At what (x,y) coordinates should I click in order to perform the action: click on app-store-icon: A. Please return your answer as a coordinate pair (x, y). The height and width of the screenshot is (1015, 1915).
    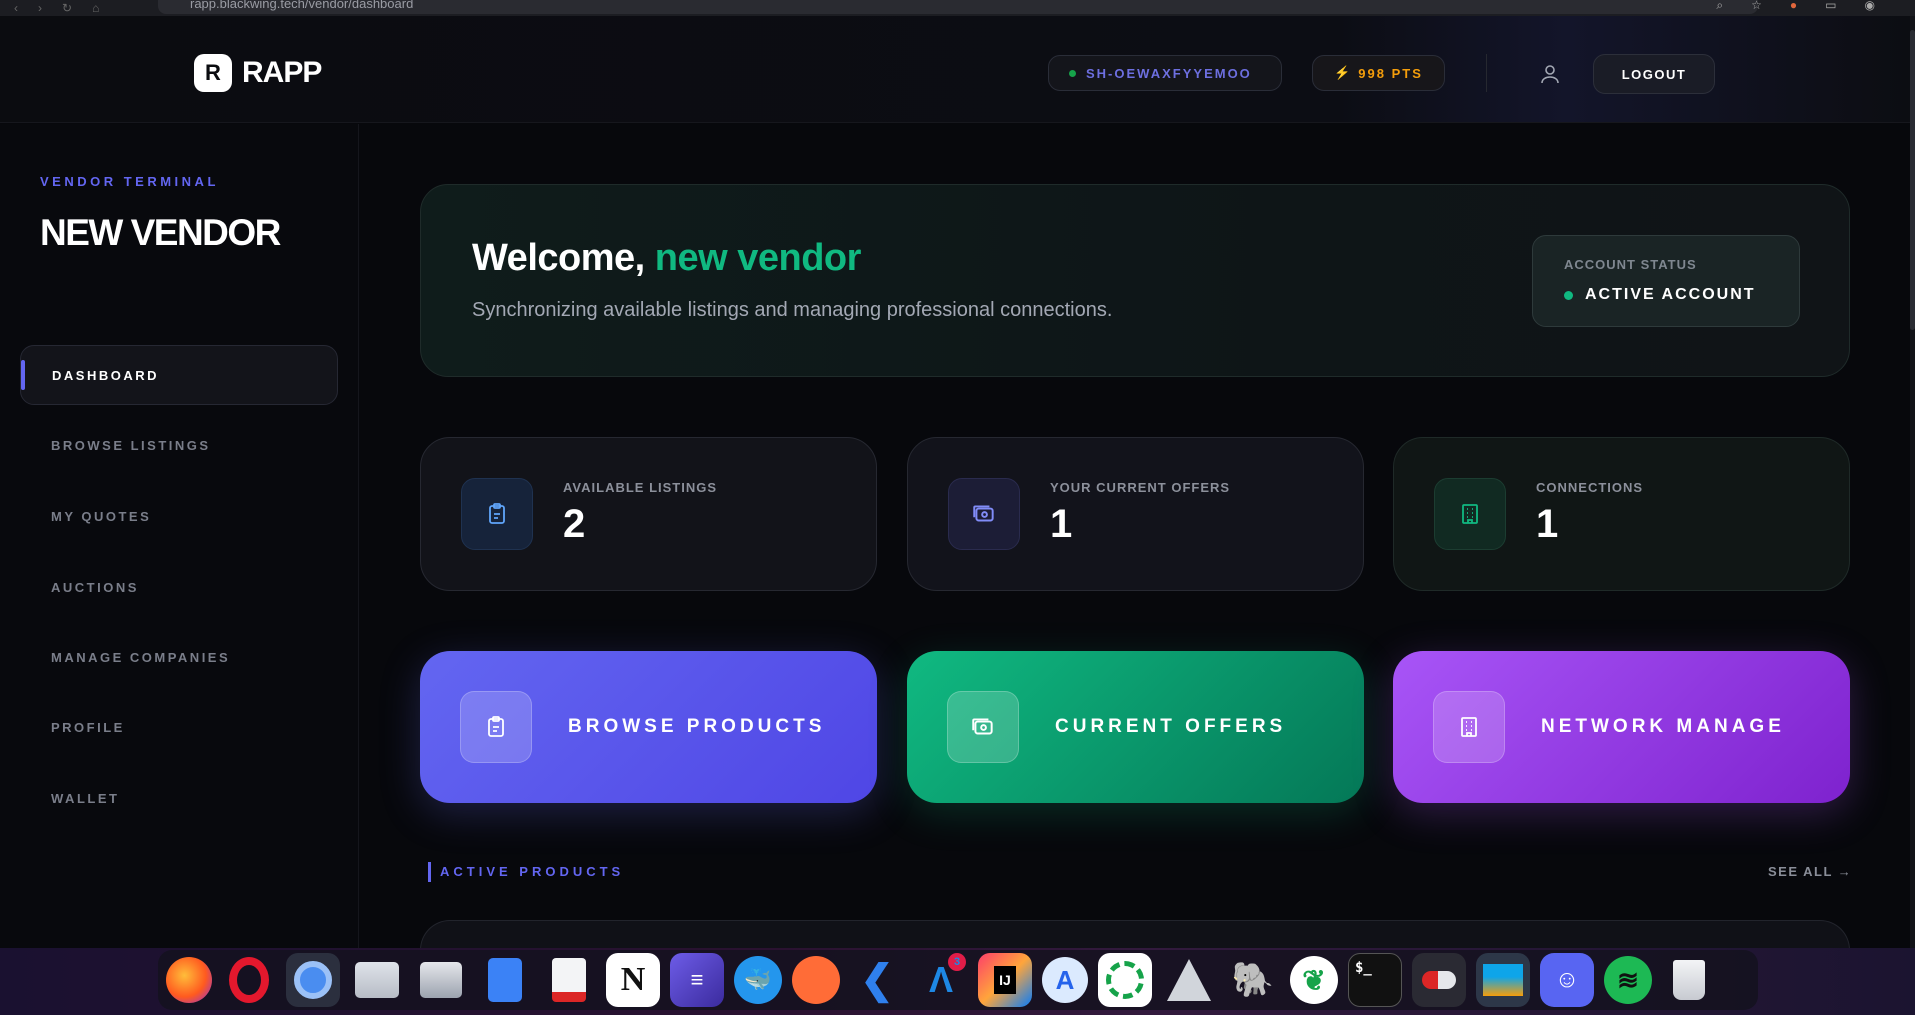
    Looking at the image, I should click on (1065, 980).